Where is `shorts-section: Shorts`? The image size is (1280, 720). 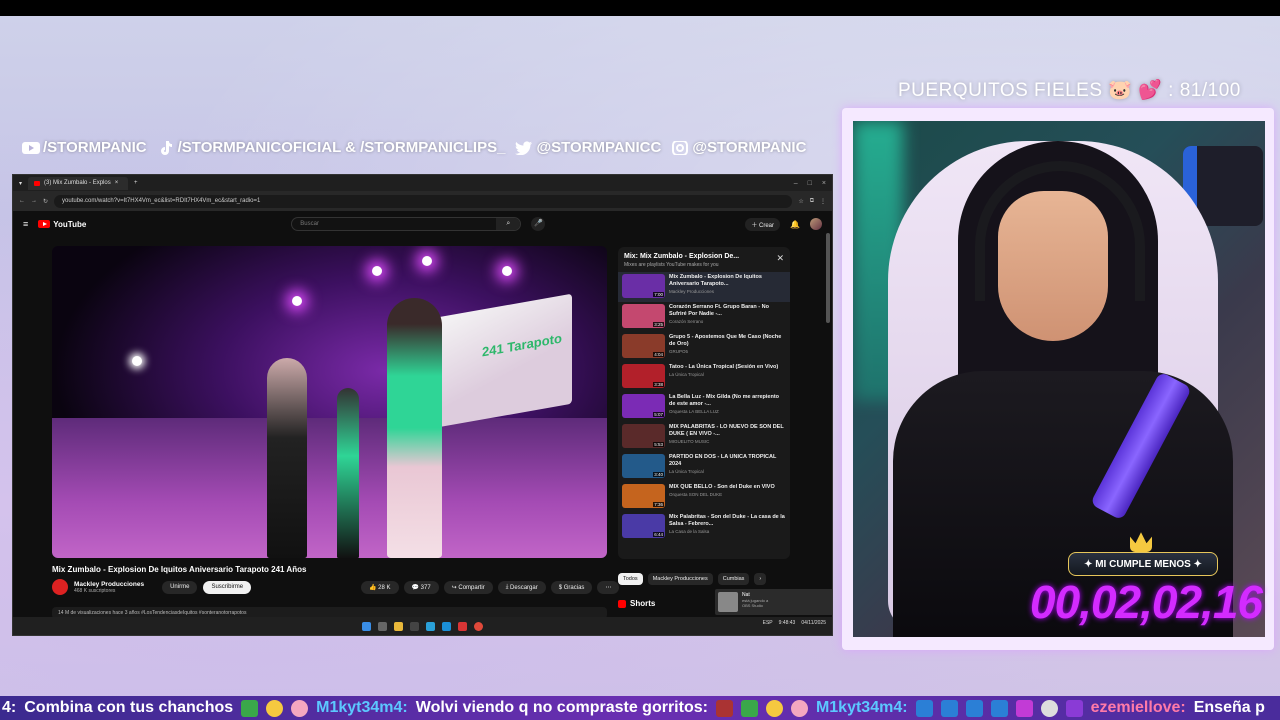 shorts-section: Shorts is located at coordinates (636, 603).